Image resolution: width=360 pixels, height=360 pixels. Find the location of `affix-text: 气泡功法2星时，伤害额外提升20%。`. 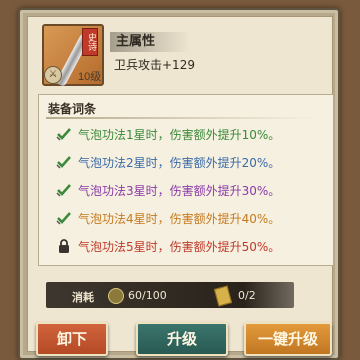

affix-text: 气泡功法2星时，伤害额外提升20%。 is located at coordinates (179, 162).